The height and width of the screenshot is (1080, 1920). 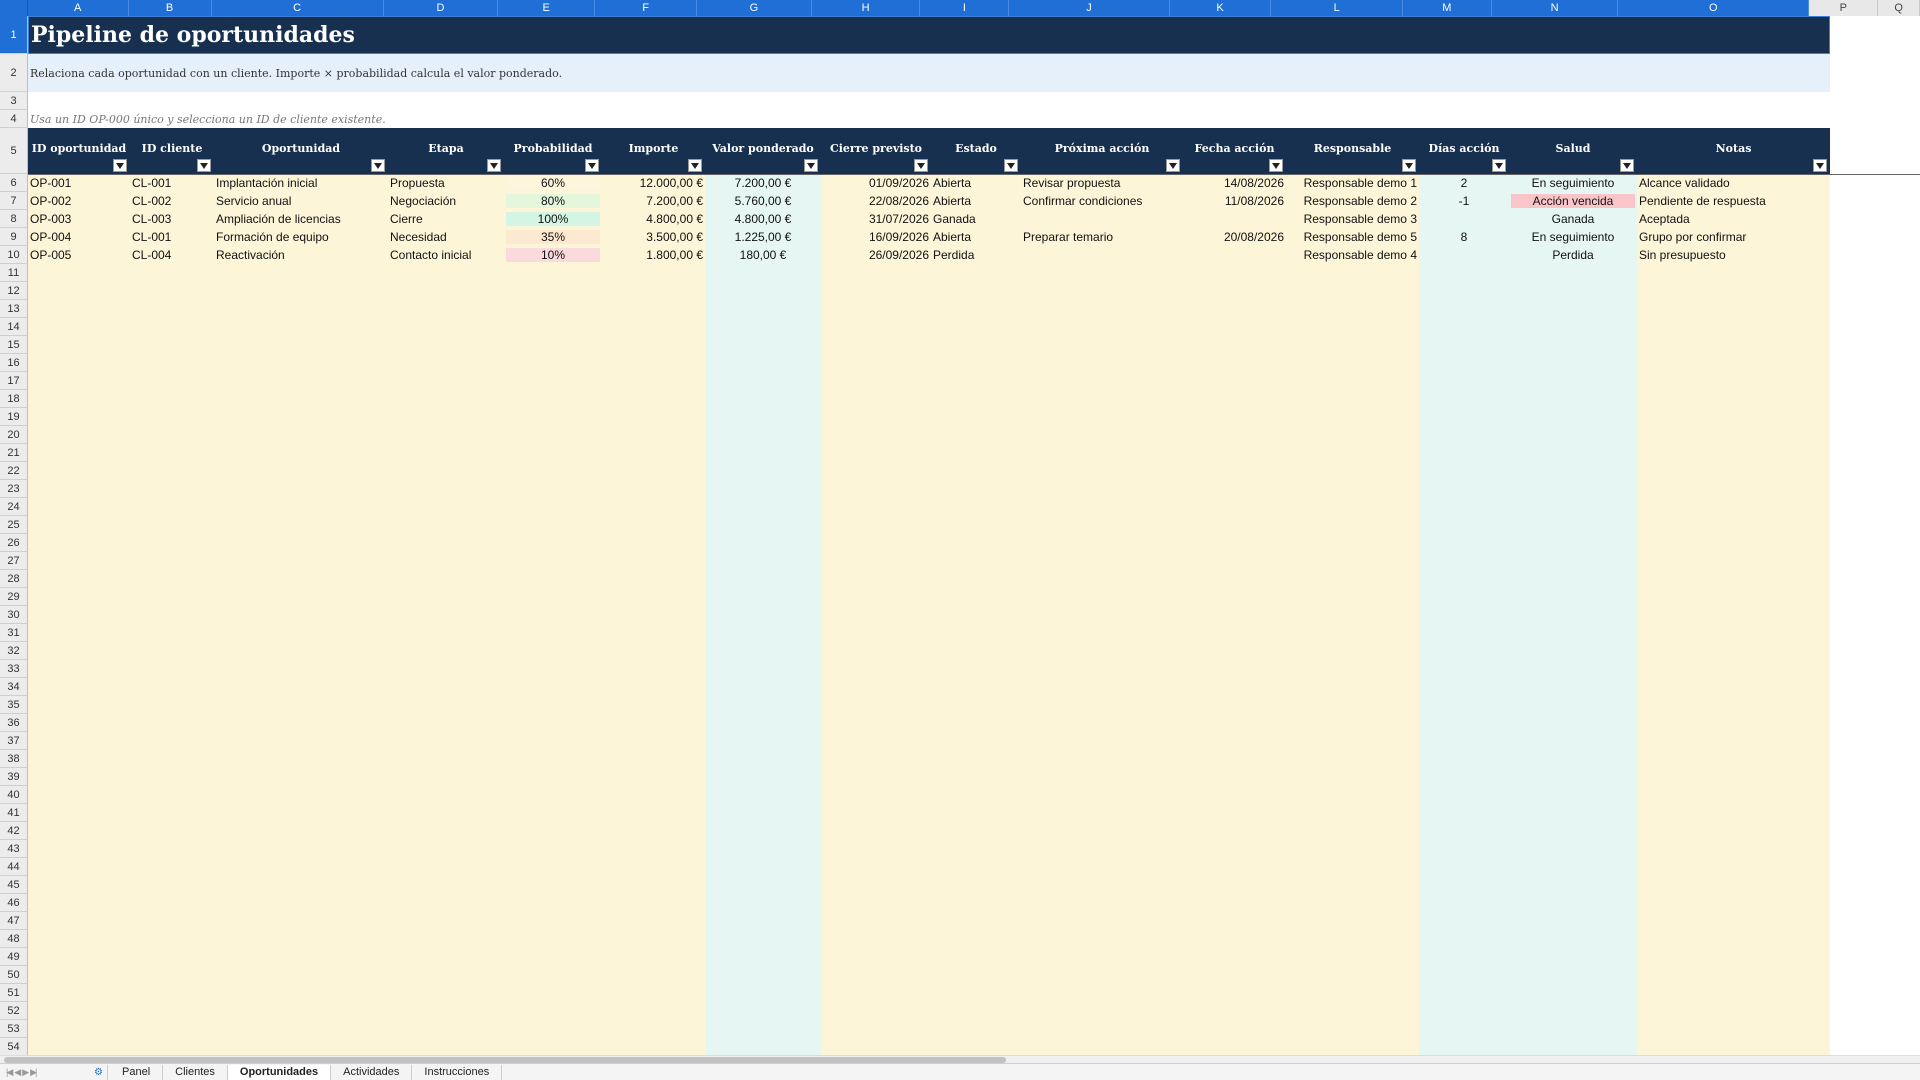 I want to click on cell-accion: Revisar propuesta, so click(x=1102, y=183).